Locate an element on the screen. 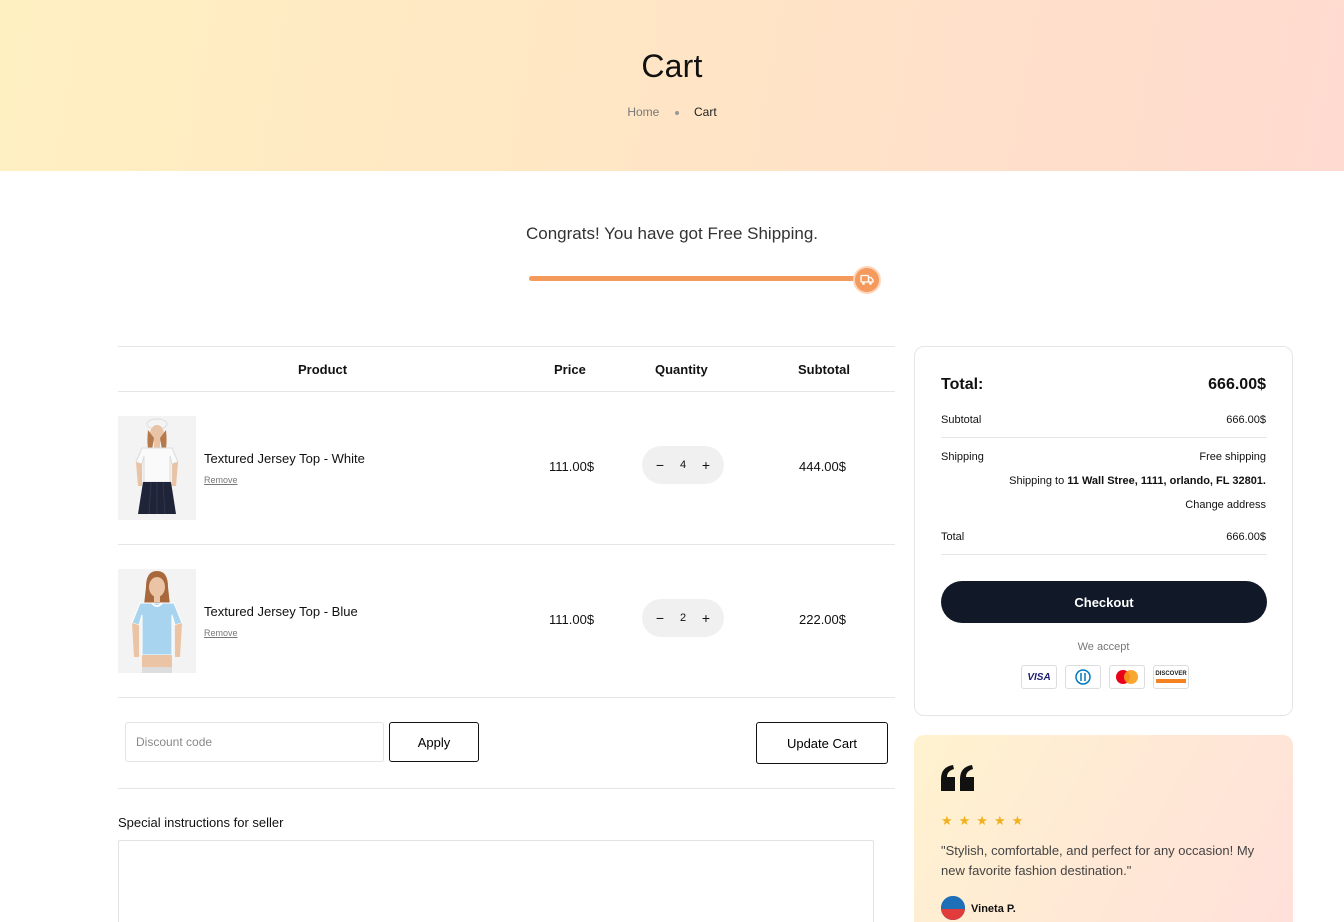 The height and width of the screenshot is (922, 1344). special-instructions-label: Special instructions for seller is located at coordinates (201, 822).